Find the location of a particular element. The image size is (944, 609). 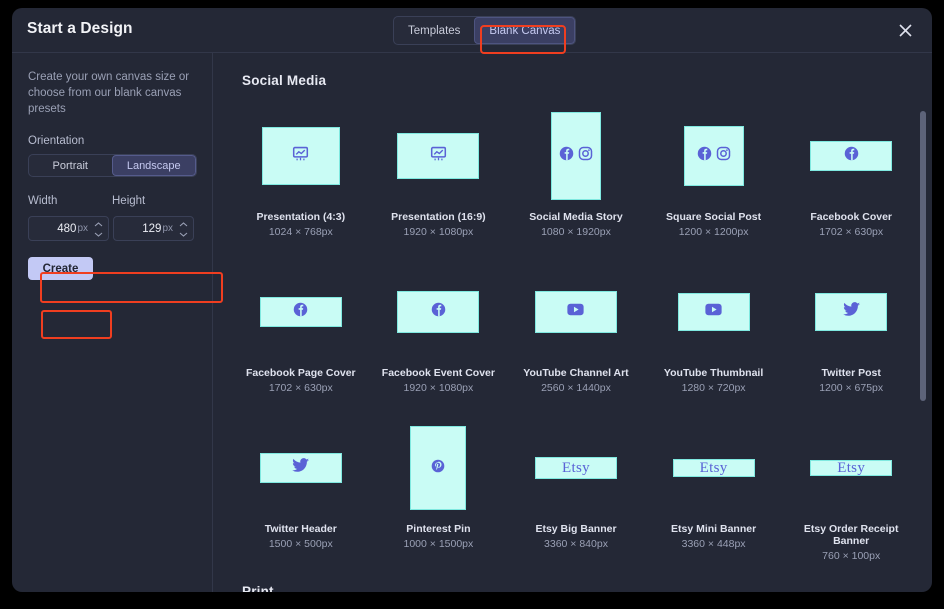

preset-card: Etsy Etsy Order Receipt Banner 760 × 100px is located at coordinates (851, 492).